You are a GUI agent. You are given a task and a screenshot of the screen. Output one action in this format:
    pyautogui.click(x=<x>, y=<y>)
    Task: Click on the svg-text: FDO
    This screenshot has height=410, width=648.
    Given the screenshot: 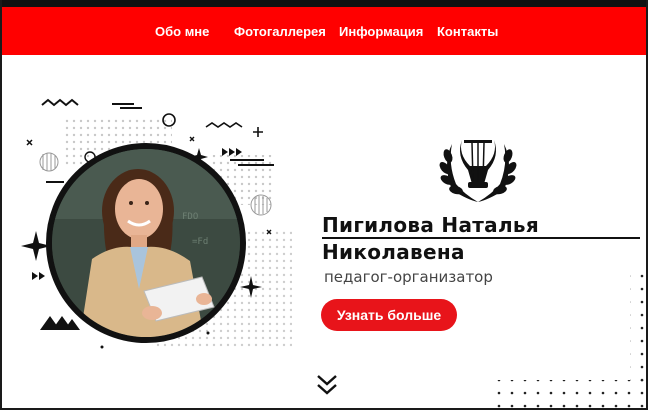 What is the action you would take?
    pyautogui.click(x=190, y=217)
    